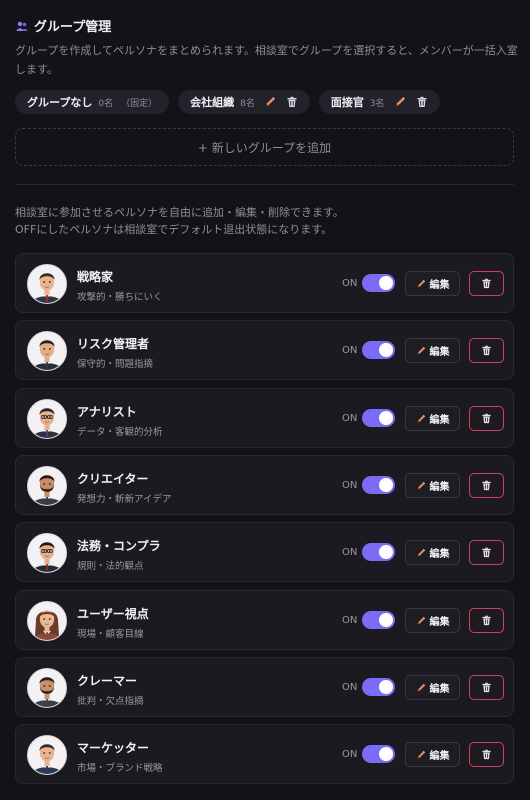  Describe the element at coordinates (95, 277) in the screenshot. I see `persona-name: 戦略家` at that location.